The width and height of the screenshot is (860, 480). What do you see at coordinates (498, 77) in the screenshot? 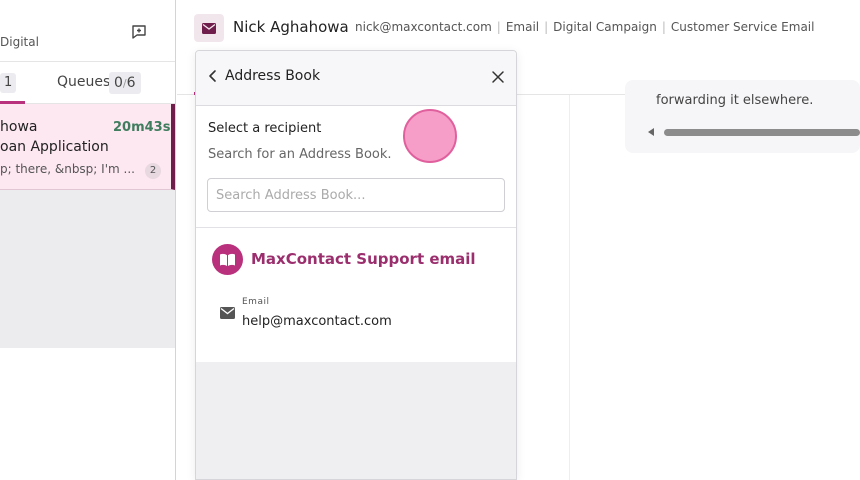
I see `close-icon` at bounding box center [498, 77].